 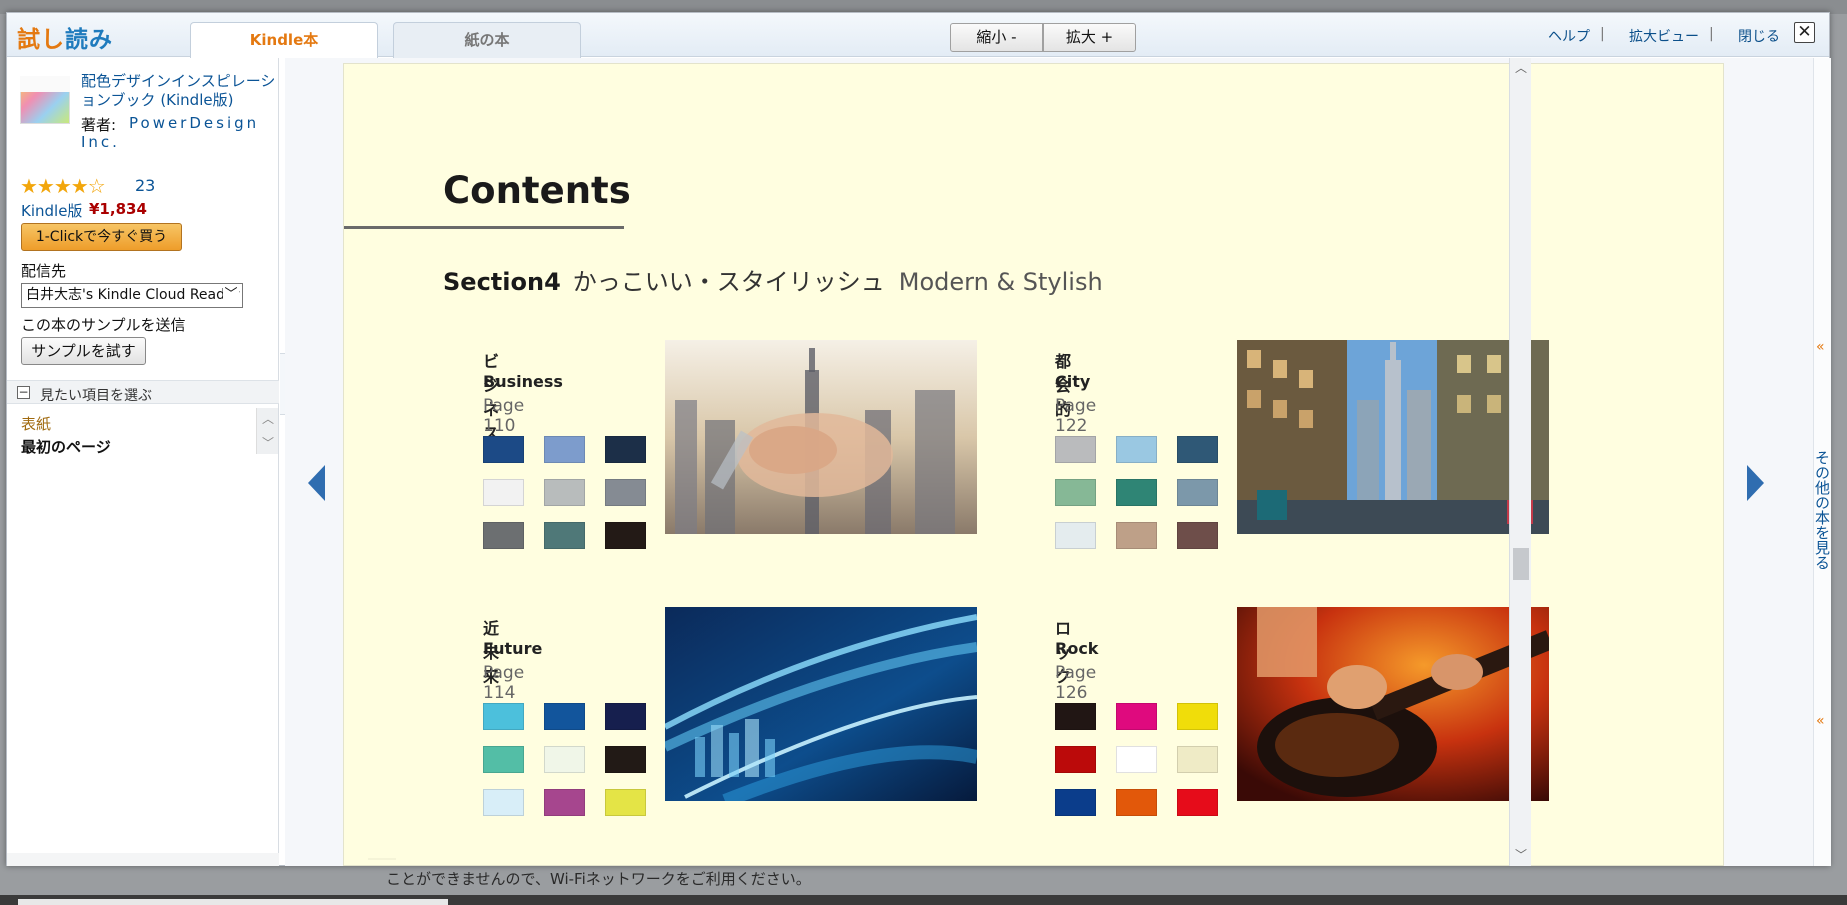 I want to click on tab-paper-book: 紙の本, so click(x=487, y=40).